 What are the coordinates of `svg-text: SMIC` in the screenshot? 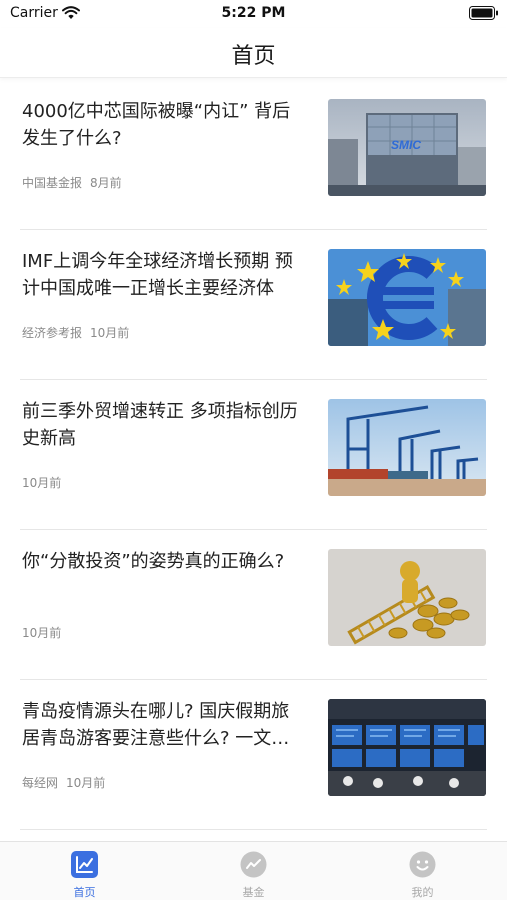 It's located at (406, 145).